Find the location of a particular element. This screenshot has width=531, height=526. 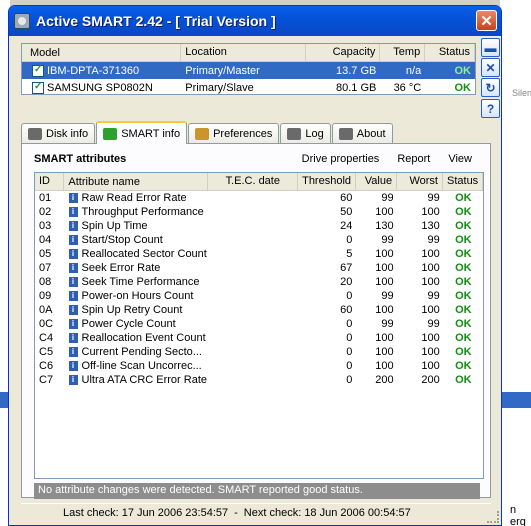

attribute-row: C5 i Current Pending Secto... 0 100 100 OK is located at coordinates (259, 352).